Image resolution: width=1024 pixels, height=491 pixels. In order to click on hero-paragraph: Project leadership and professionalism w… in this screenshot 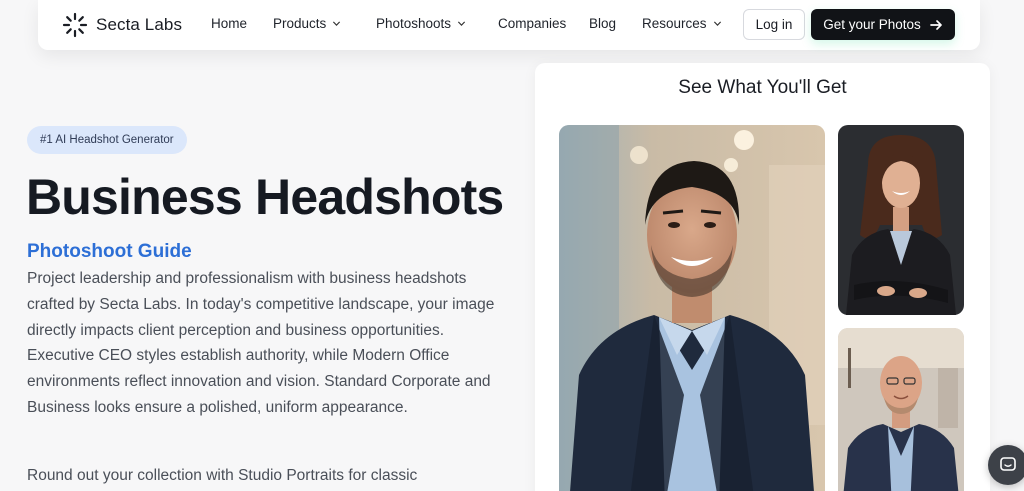, I will do `click(261, 343)`.